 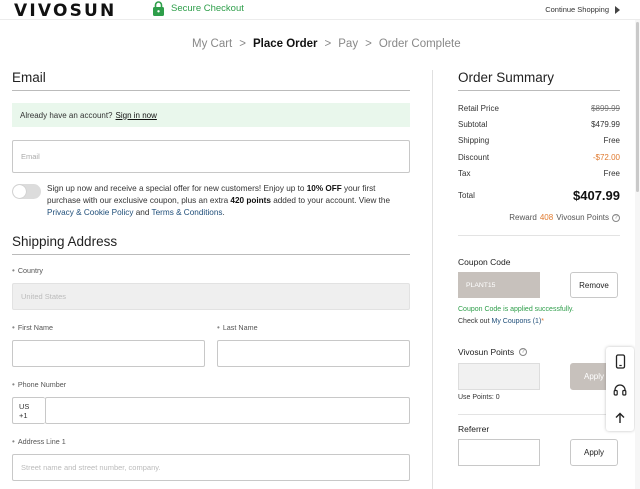 What do you see at coordinates (539, 173) in the screenshot?
I see `summary-row-tax: Tax Free` at bounding box center [539, 173].